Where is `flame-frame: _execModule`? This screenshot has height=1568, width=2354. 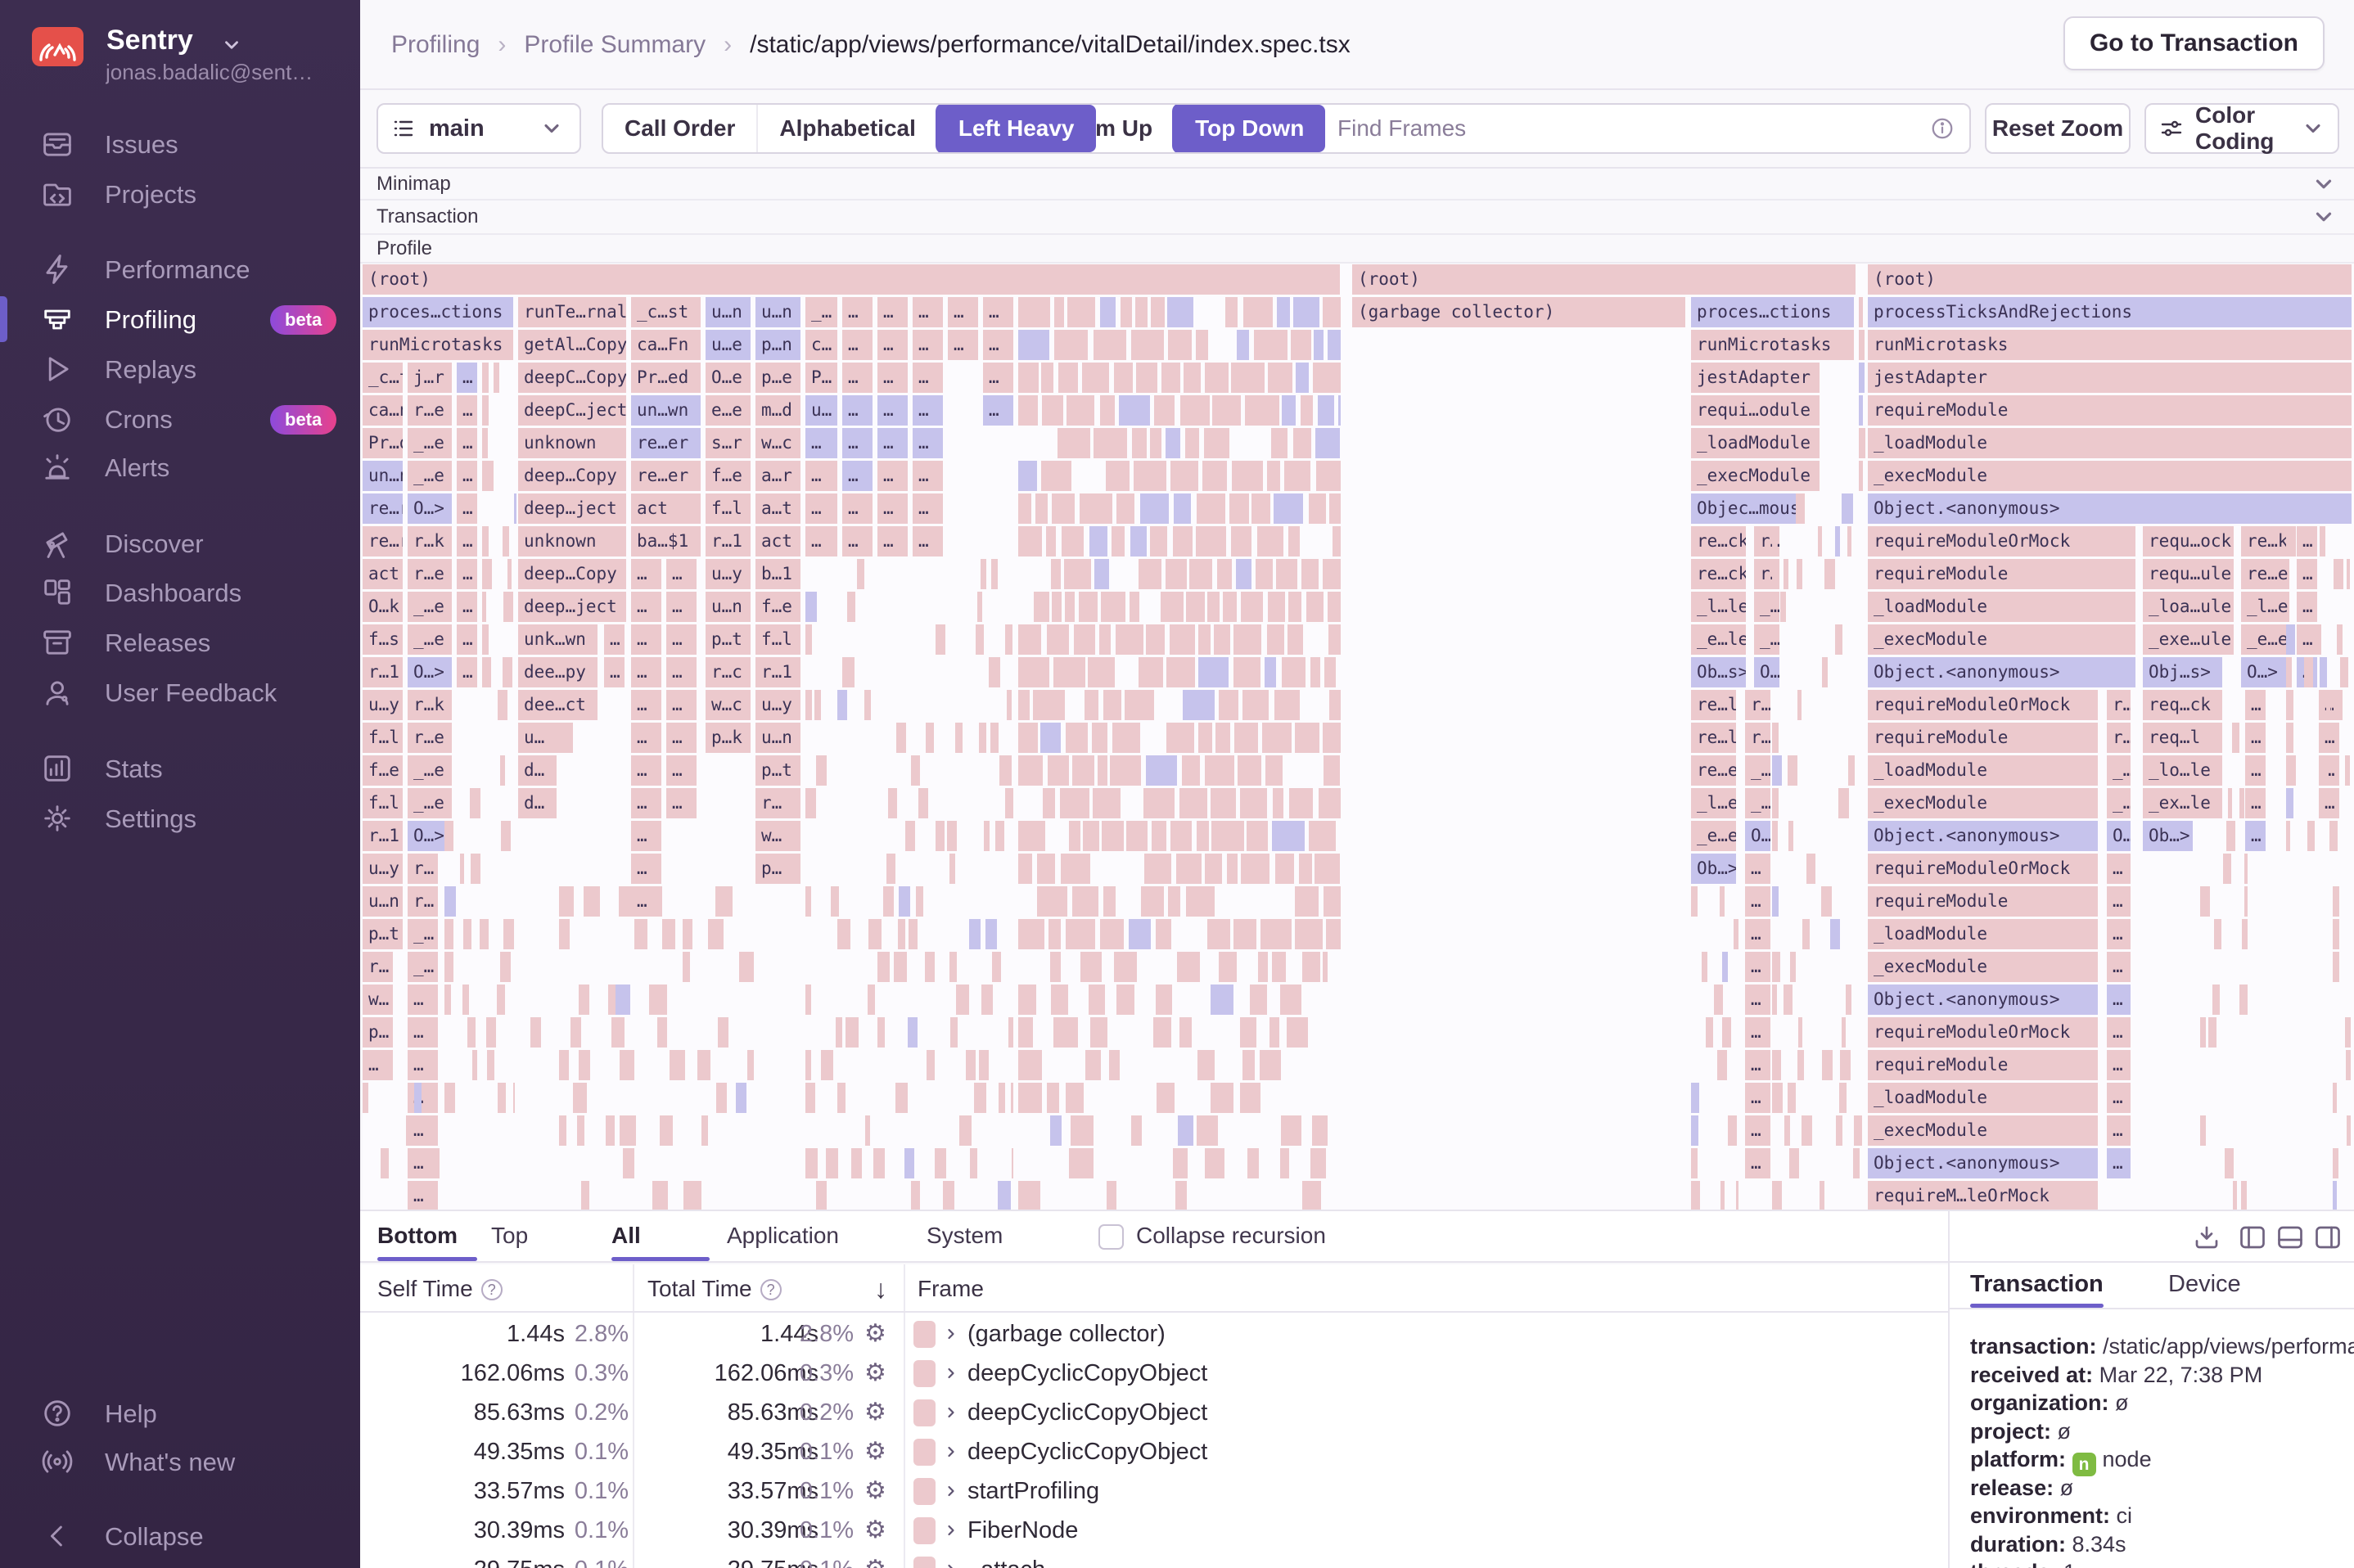 flame-frame: _execModule is located at coordinates (1983, 967).